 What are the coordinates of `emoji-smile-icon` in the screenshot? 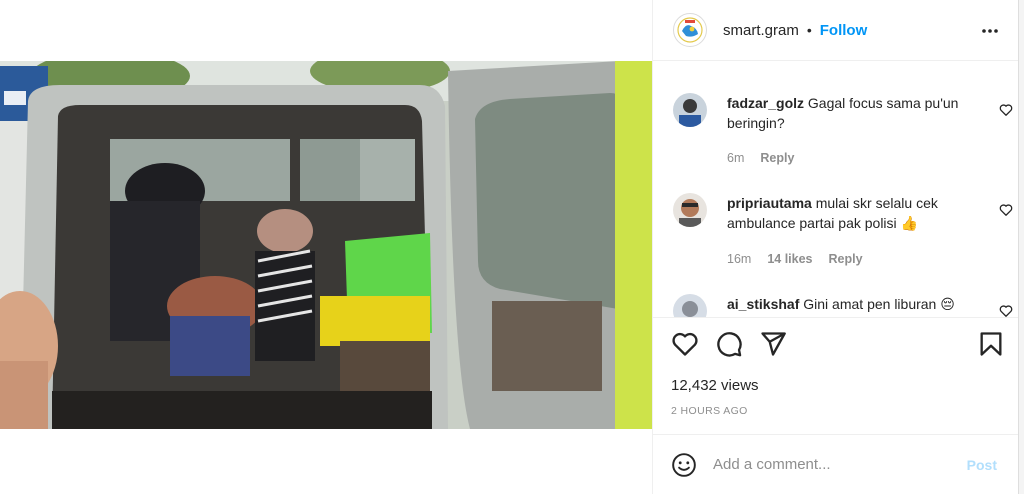 It's located at (684, 465).